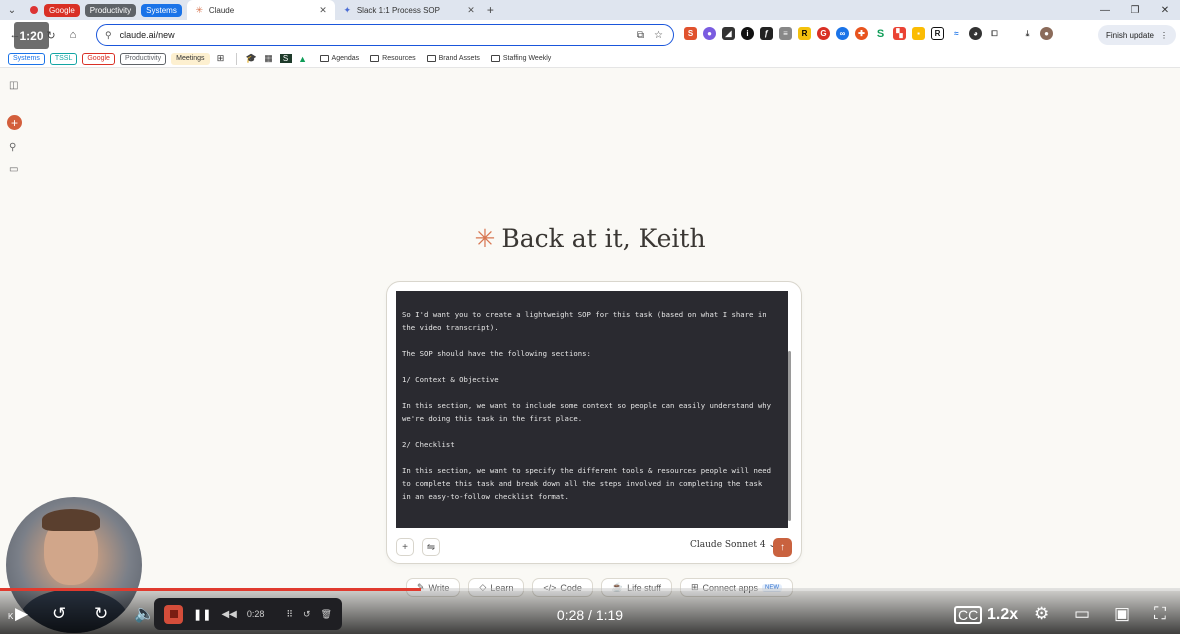  I want to click on tools-settings-button: ⇋, so click(431, 547).